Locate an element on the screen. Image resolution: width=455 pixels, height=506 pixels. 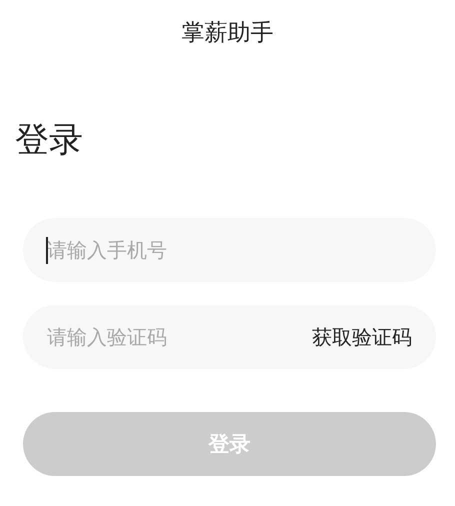
get-code-link: 获取验证码 is located at coordinates (362, 337).